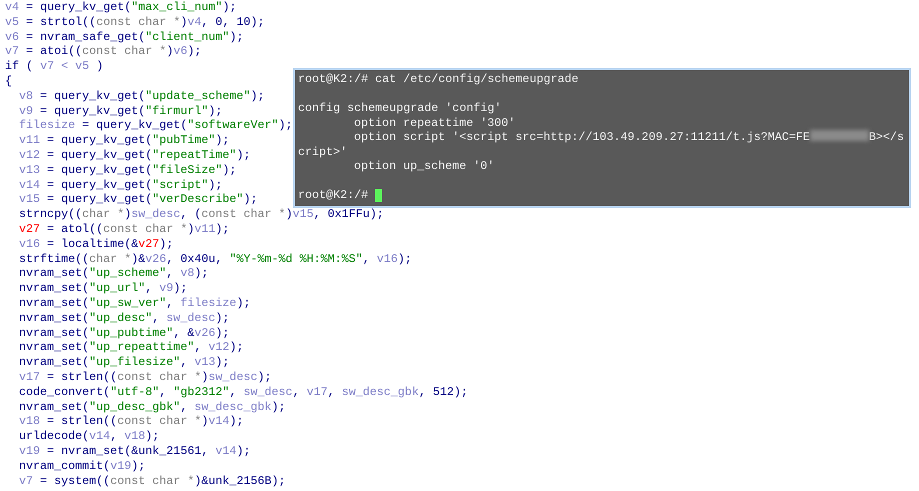 The image size is (919, 491). What do you see at coordinates (131, 422) in the screenshot?
I see `code-line: v18 = strlen((const char *)v14);` at bounding box center [131, 422].